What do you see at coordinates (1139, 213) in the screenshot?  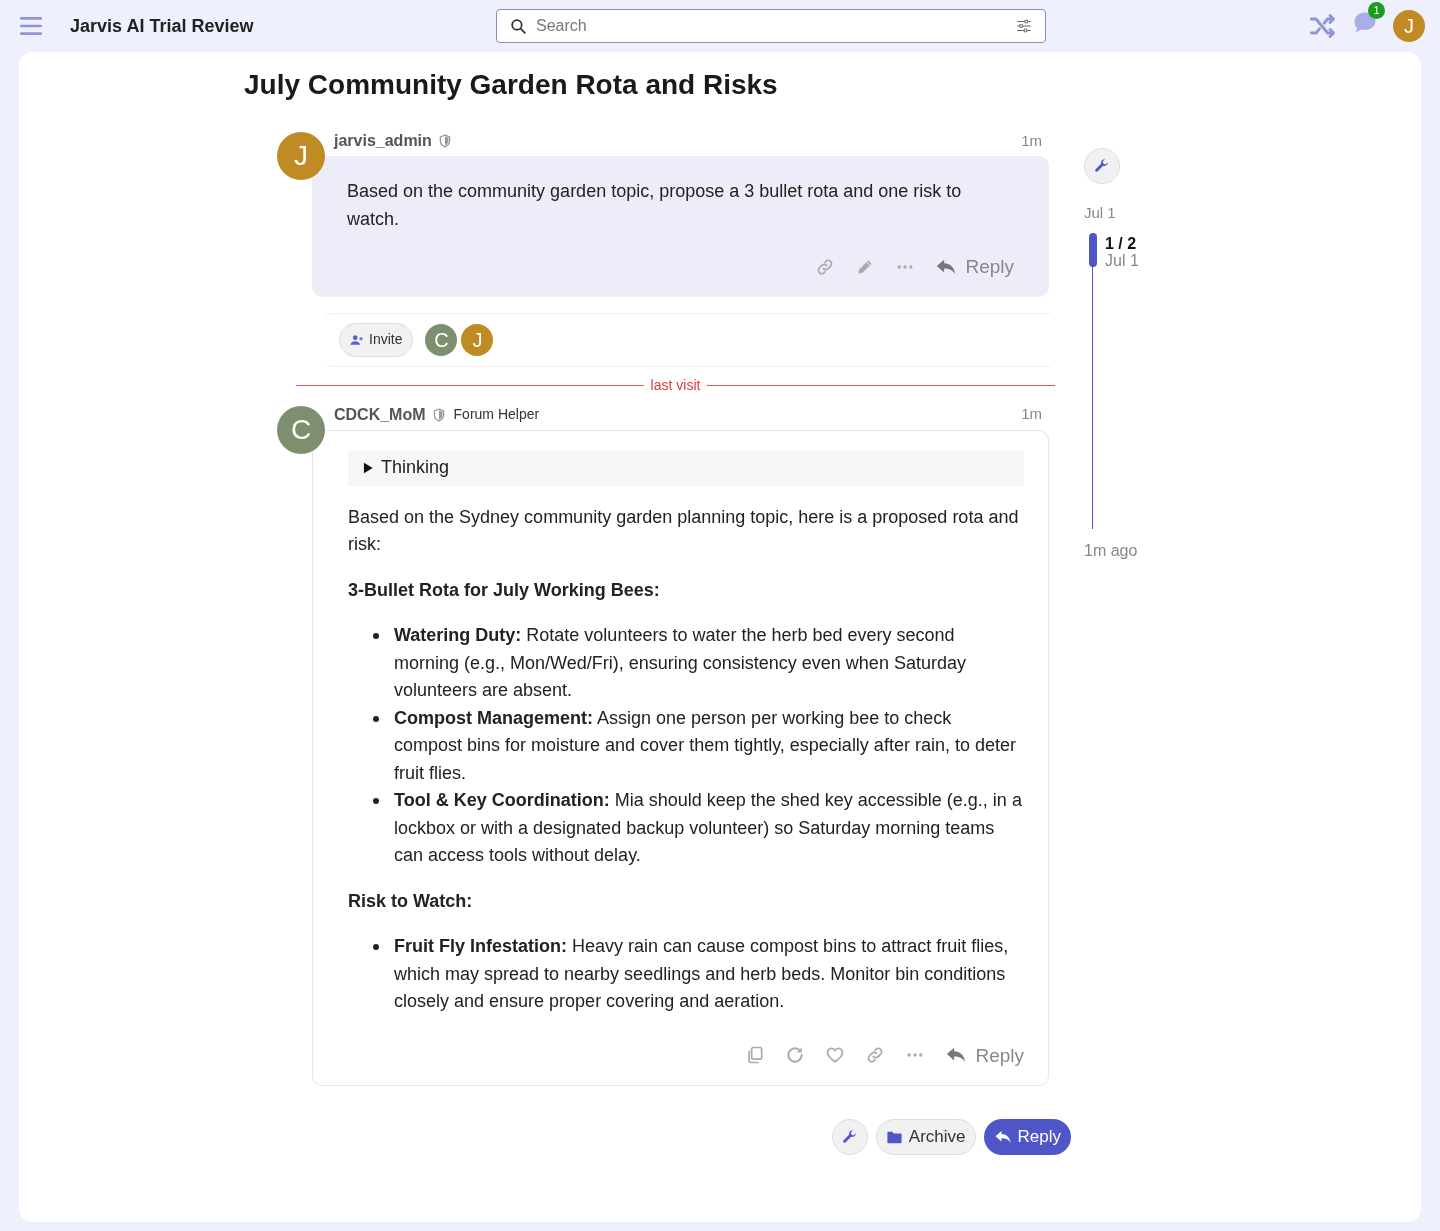 I see `timeline-start-date: Jul 1` at bounding box center [1139, 213].